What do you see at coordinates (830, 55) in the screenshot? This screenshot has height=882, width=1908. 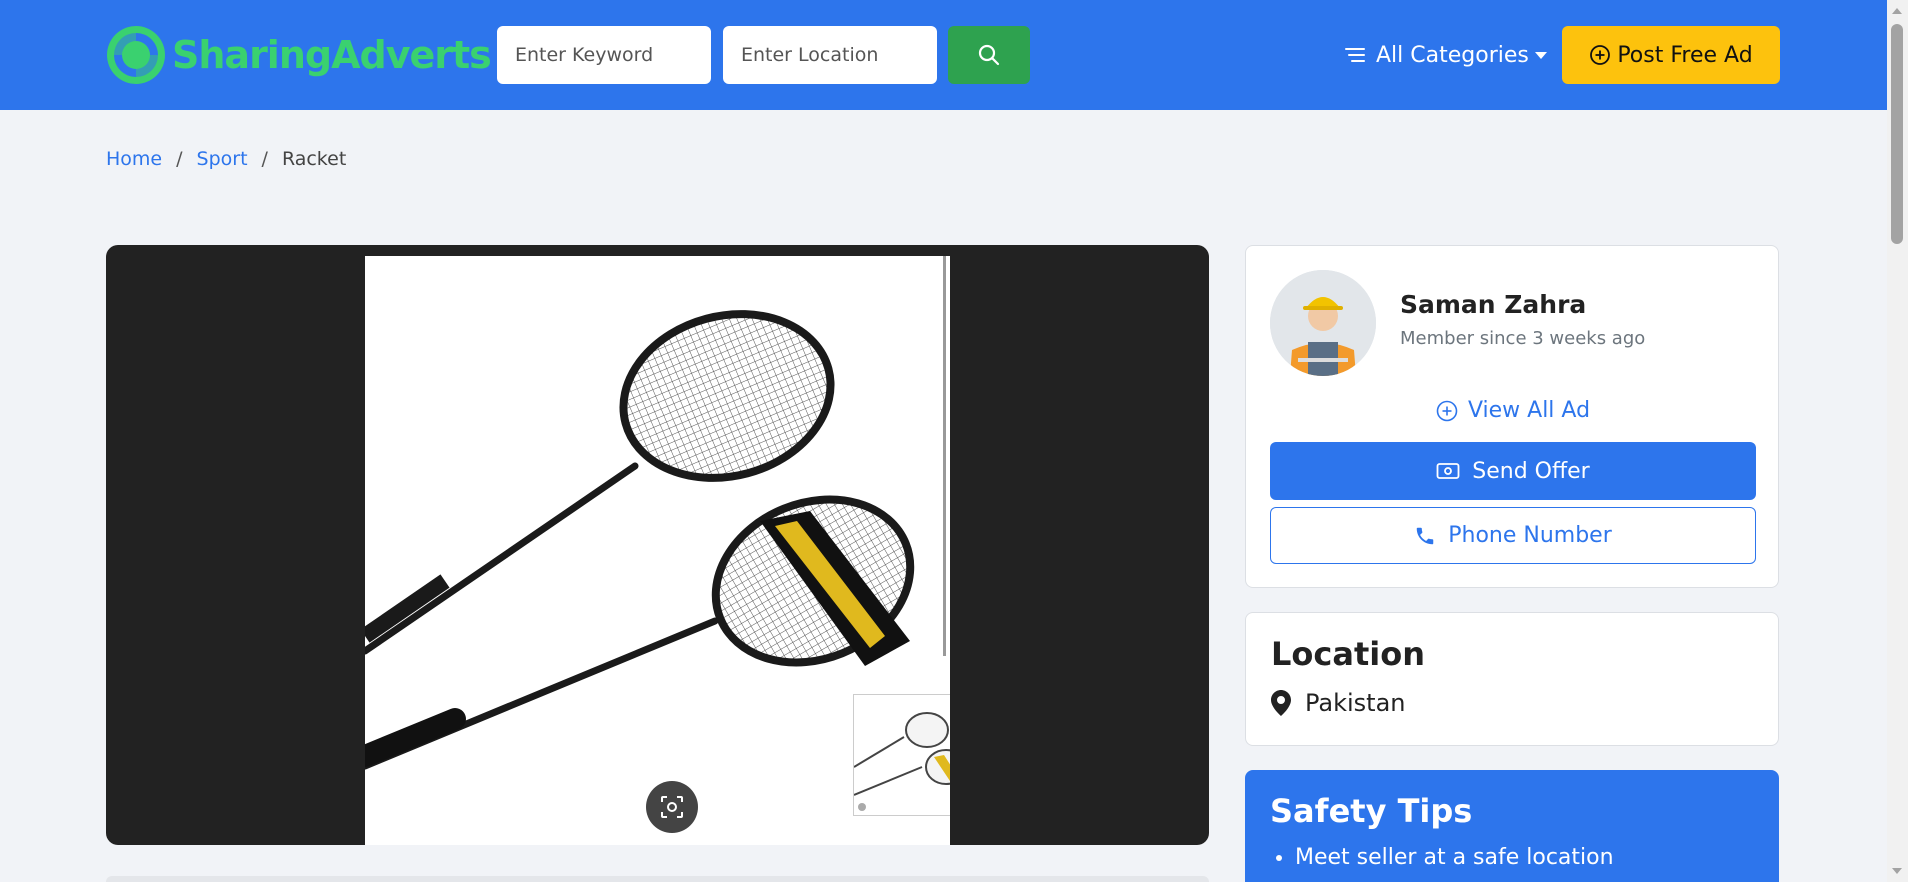 I see `location-input` at bounding box center [830, 55].